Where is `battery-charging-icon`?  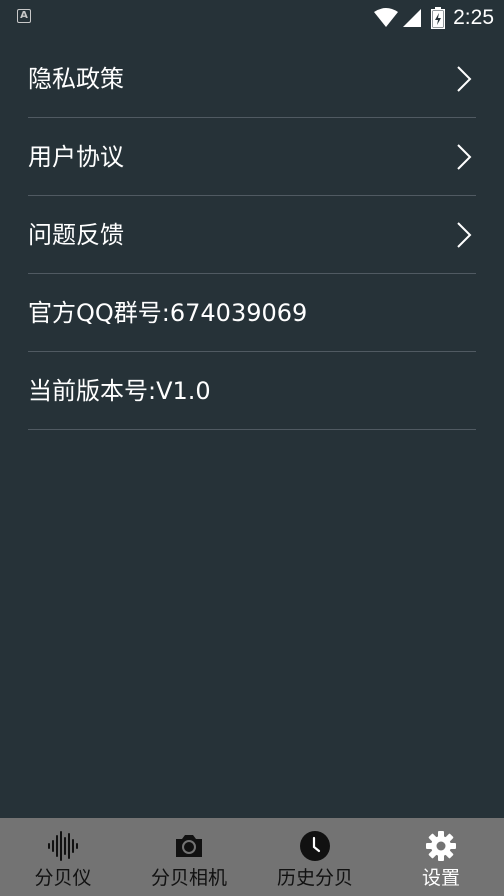 battery-charging-icon is located at coordinates (438, 18).